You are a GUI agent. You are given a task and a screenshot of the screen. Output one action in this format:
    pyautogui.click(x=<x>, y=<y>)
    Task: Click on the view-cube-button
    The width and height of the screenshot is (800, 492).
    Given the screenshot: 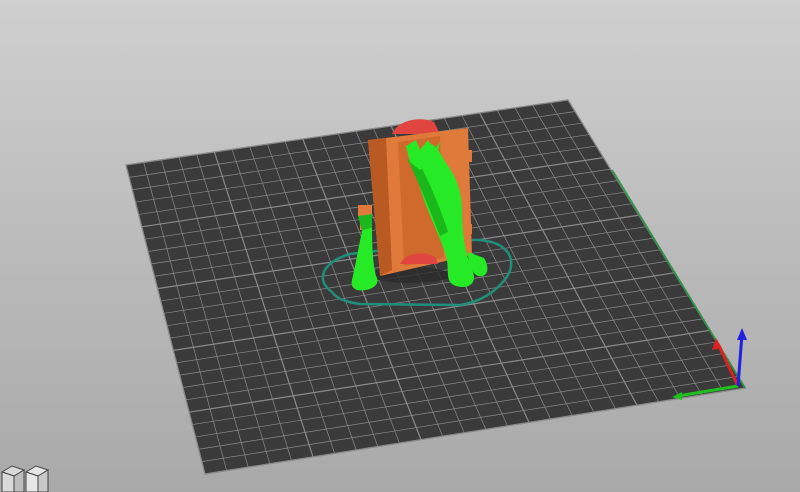 What is the action you would take?
    pyautogui.click(x=25, y=477)
    